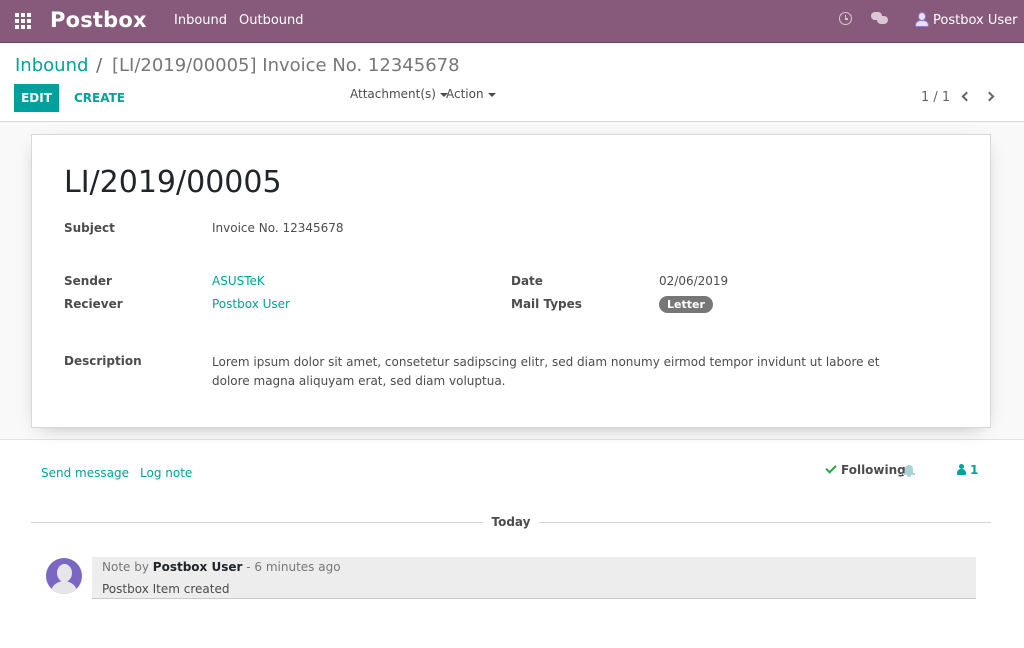  I want to click on chevron-right-icon, so click(989, 96).